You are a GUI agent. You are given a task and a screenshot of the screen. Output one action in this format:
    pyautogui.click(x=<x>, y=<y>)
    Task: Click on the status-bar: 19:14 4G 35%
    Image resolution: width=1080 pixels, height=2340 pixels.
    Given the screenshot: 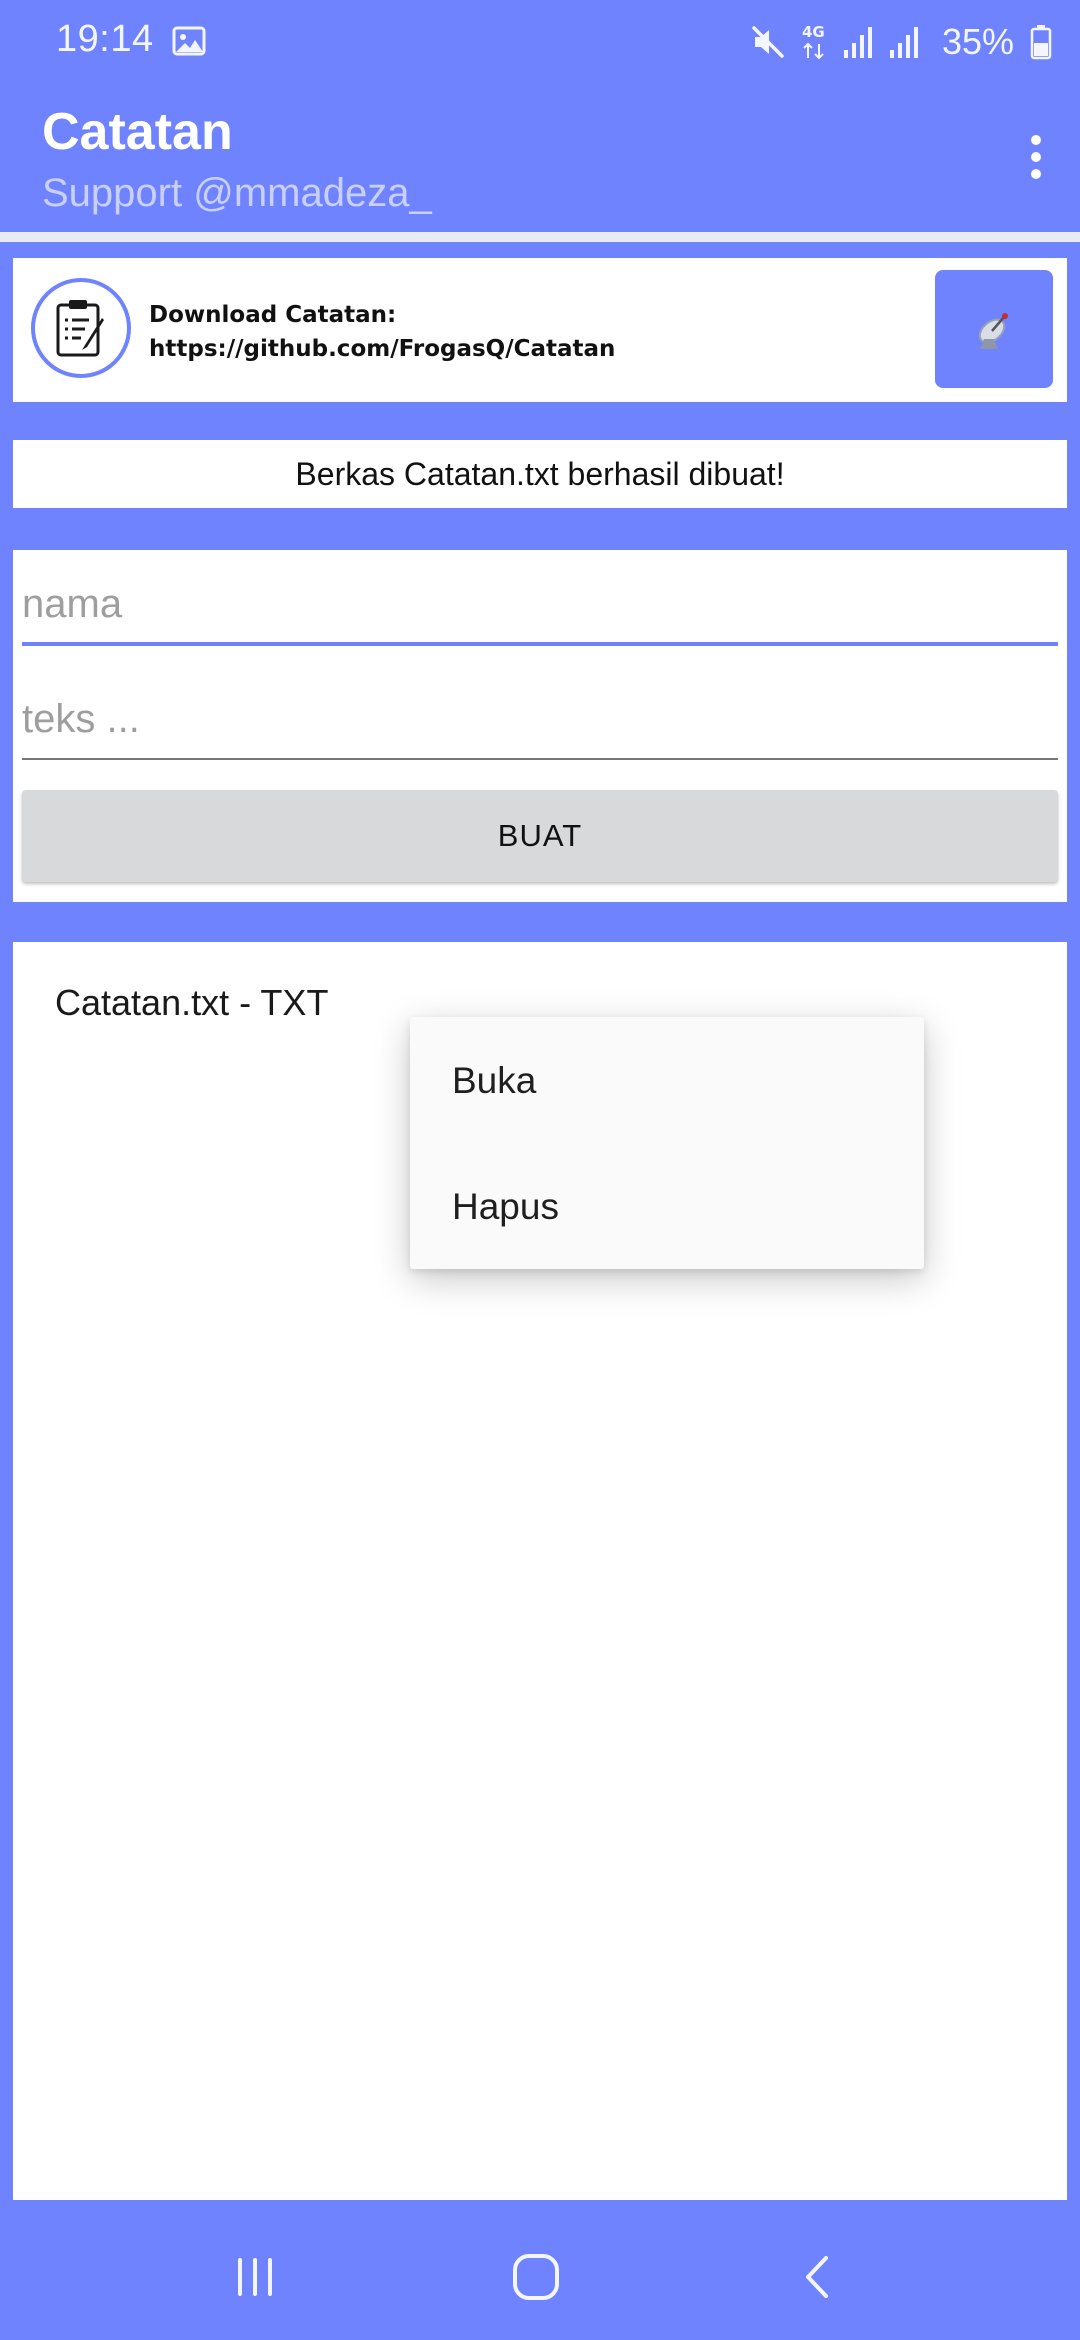 What is the action you would take?
    pyautogui.click(x=540, y=42)
    